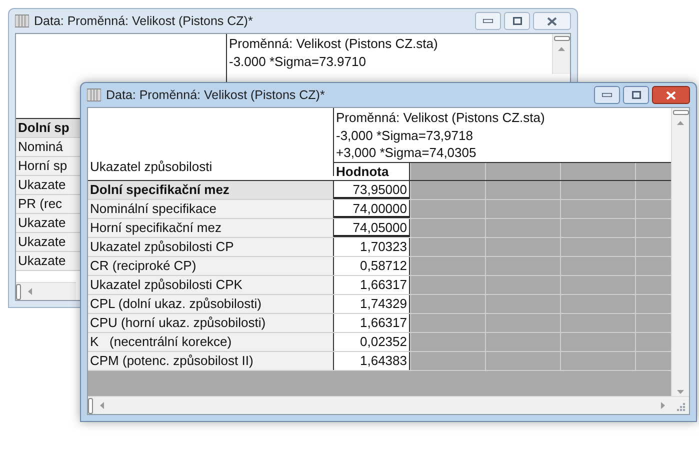 The width and height of the screenshot is (699, 452). I want to click on row-label: Ukazatel způsobilosti CPK, so click(211, 285).